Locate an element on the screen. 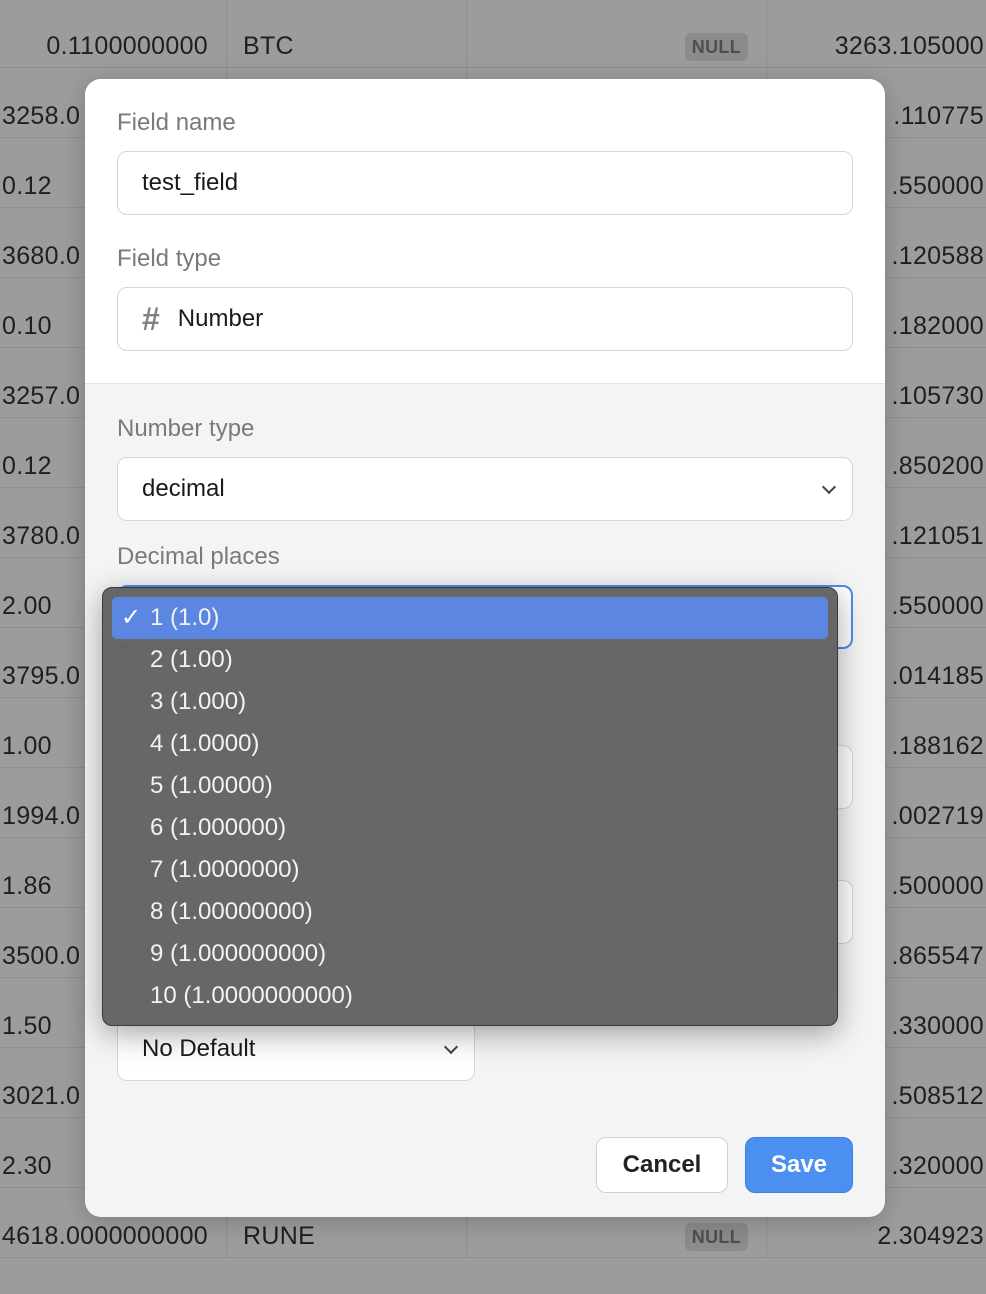 The height and width of the screenshot is (1294, 986). menu-item-label: 1 (1.0) is located at coordinates (185, 617).